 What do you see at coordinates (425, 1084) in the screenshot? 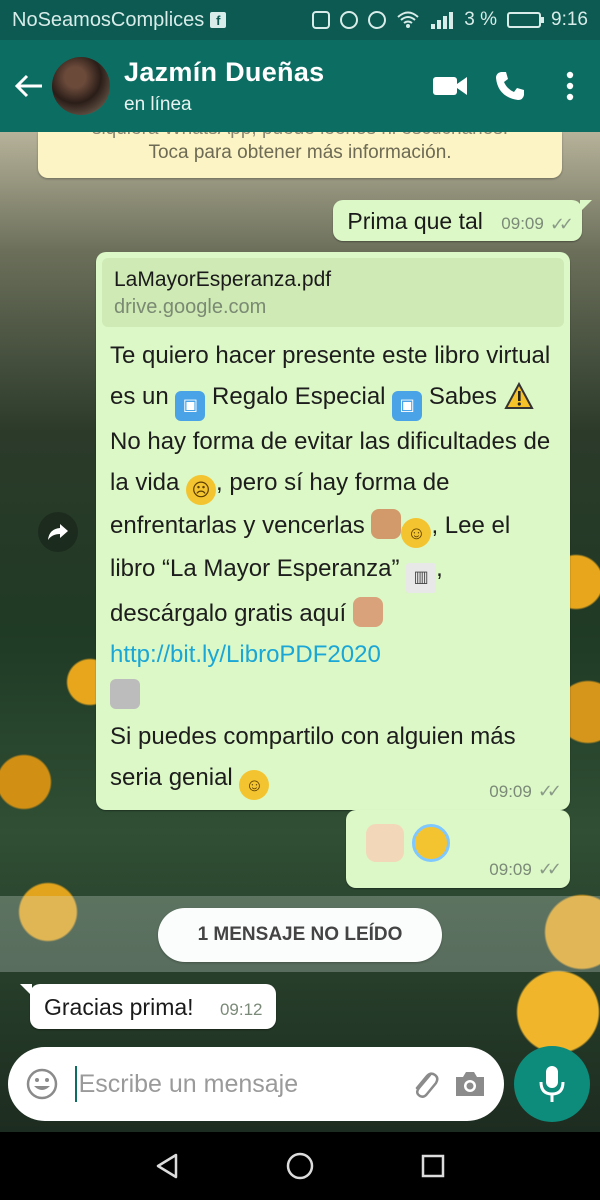
I see `attach-icon` at bounding box center [425, 1084].